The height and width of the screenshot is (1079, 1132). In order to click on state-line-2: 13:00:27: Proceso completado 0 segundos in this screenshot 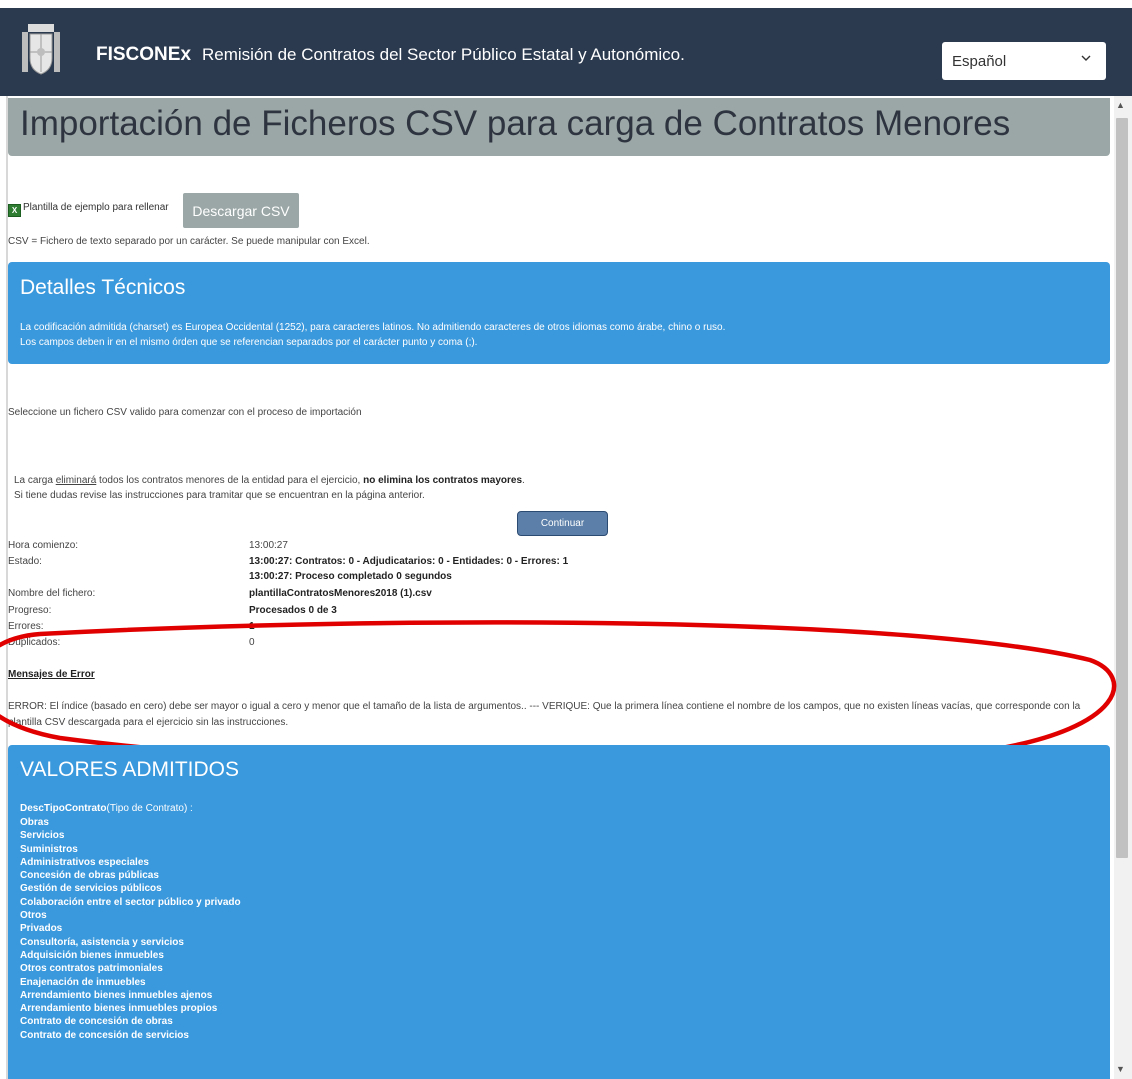, I will do `click(350, 576)`.